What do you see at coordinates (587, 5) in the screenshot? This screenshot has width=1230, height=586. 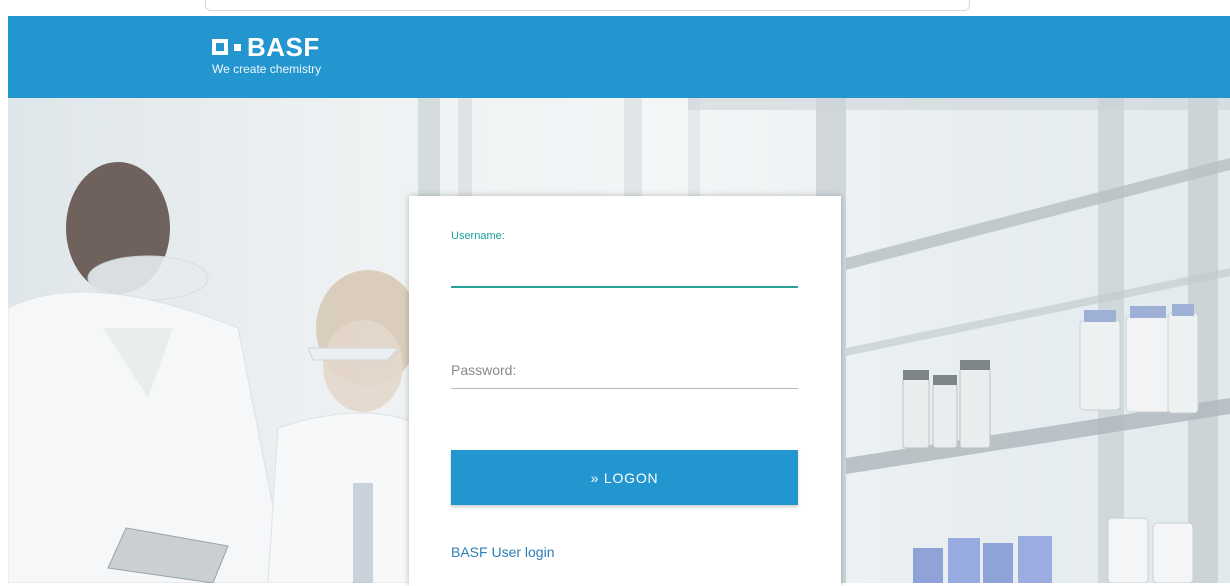 I see `address-bar-edge` at bounding box center [587, 5].